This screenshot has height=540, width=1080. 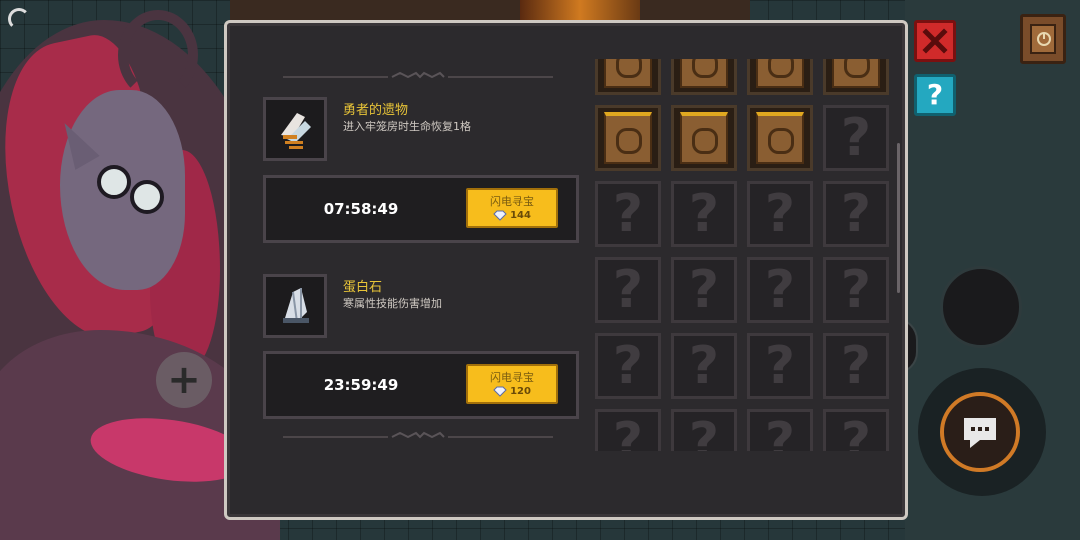 I want to click on countdown-timer-2: 23:59:49, so click(x=361, y=385).